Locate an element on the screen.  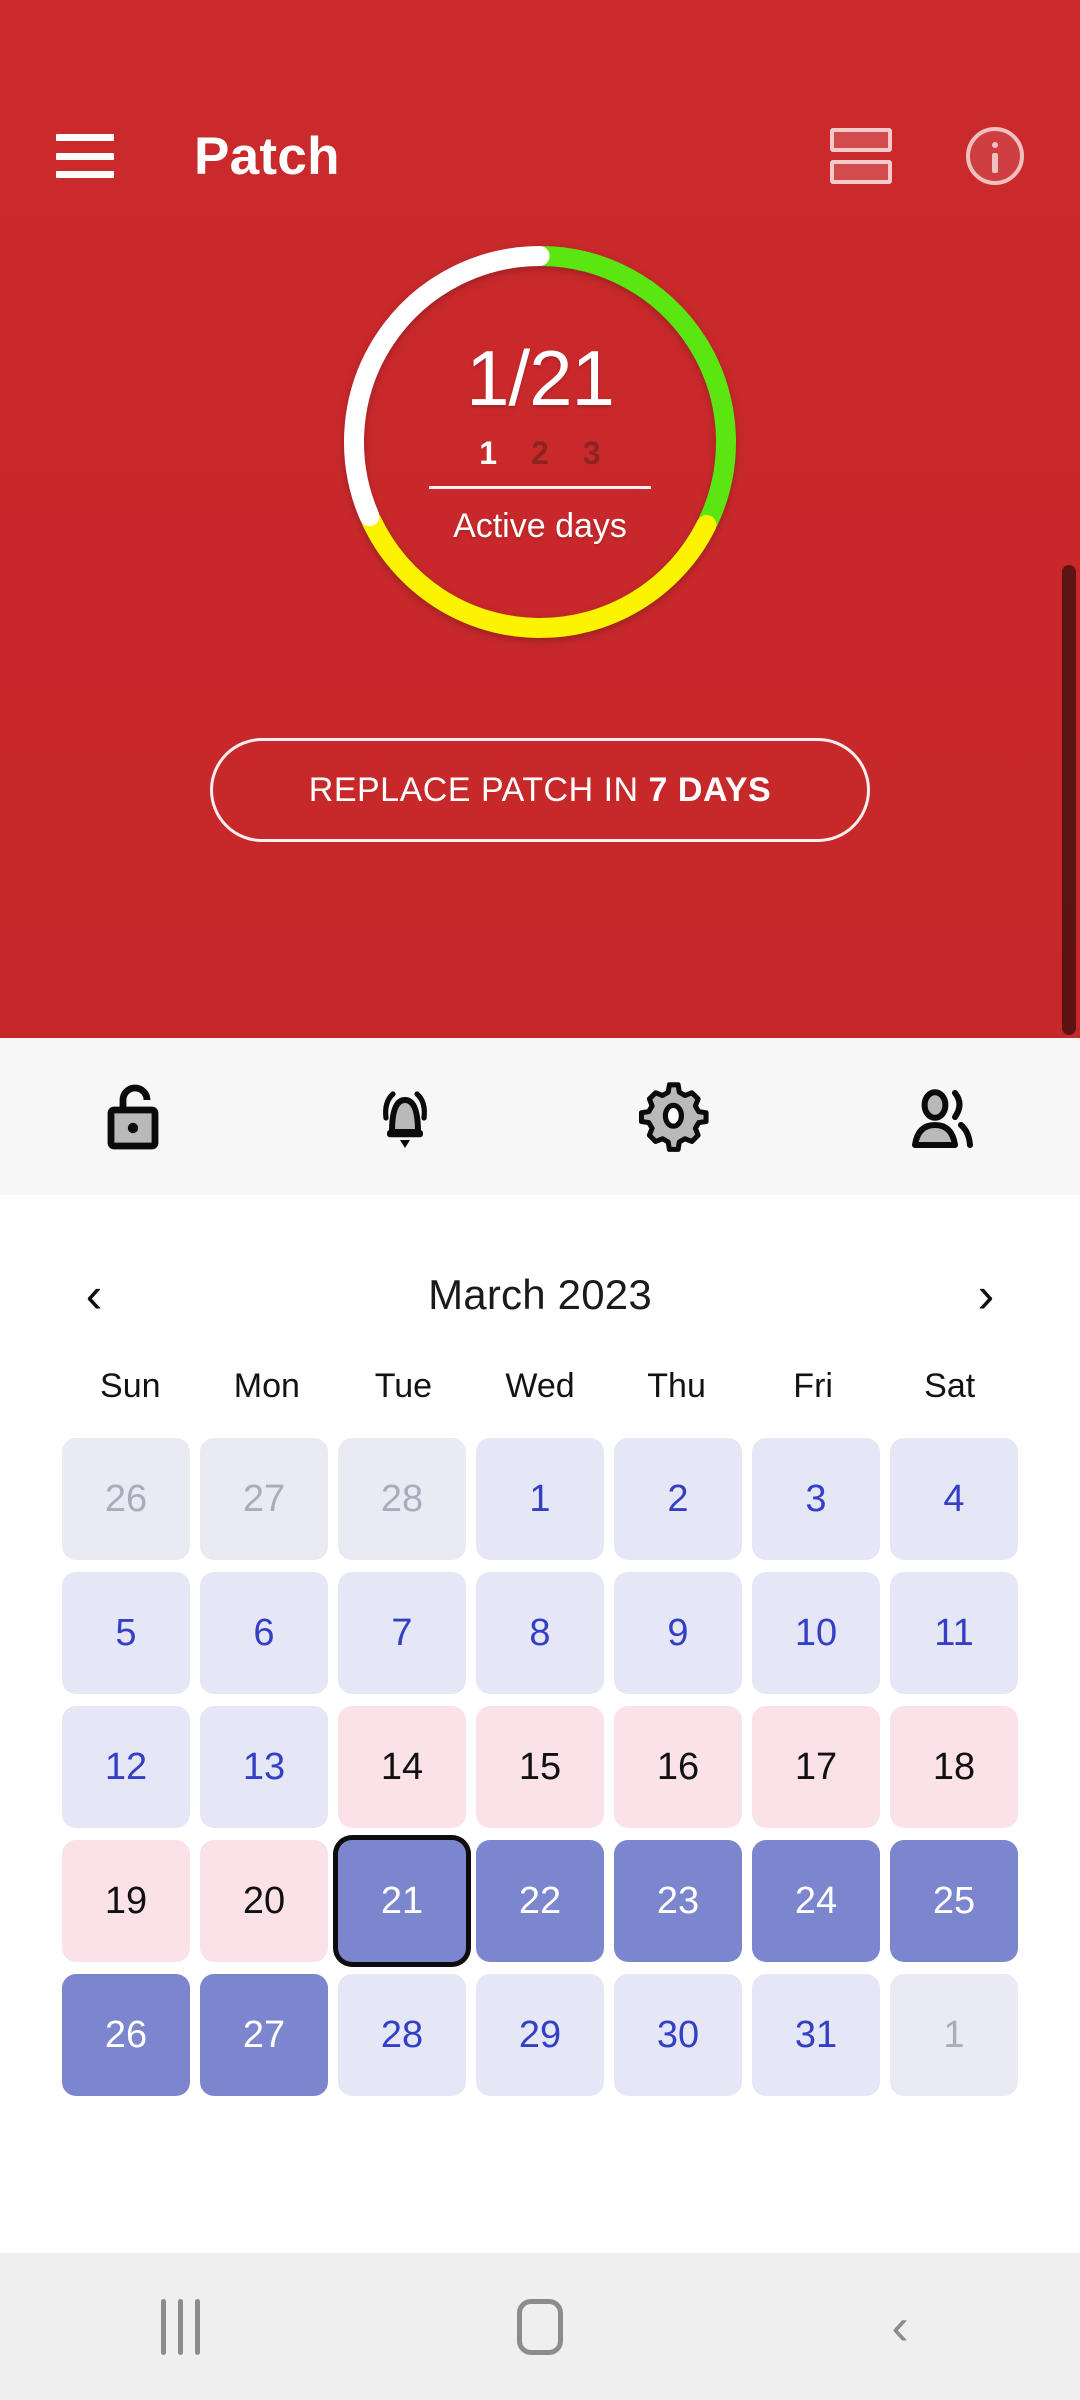
calendar-day-cell: 21 is located at coordinates (402, 1901).